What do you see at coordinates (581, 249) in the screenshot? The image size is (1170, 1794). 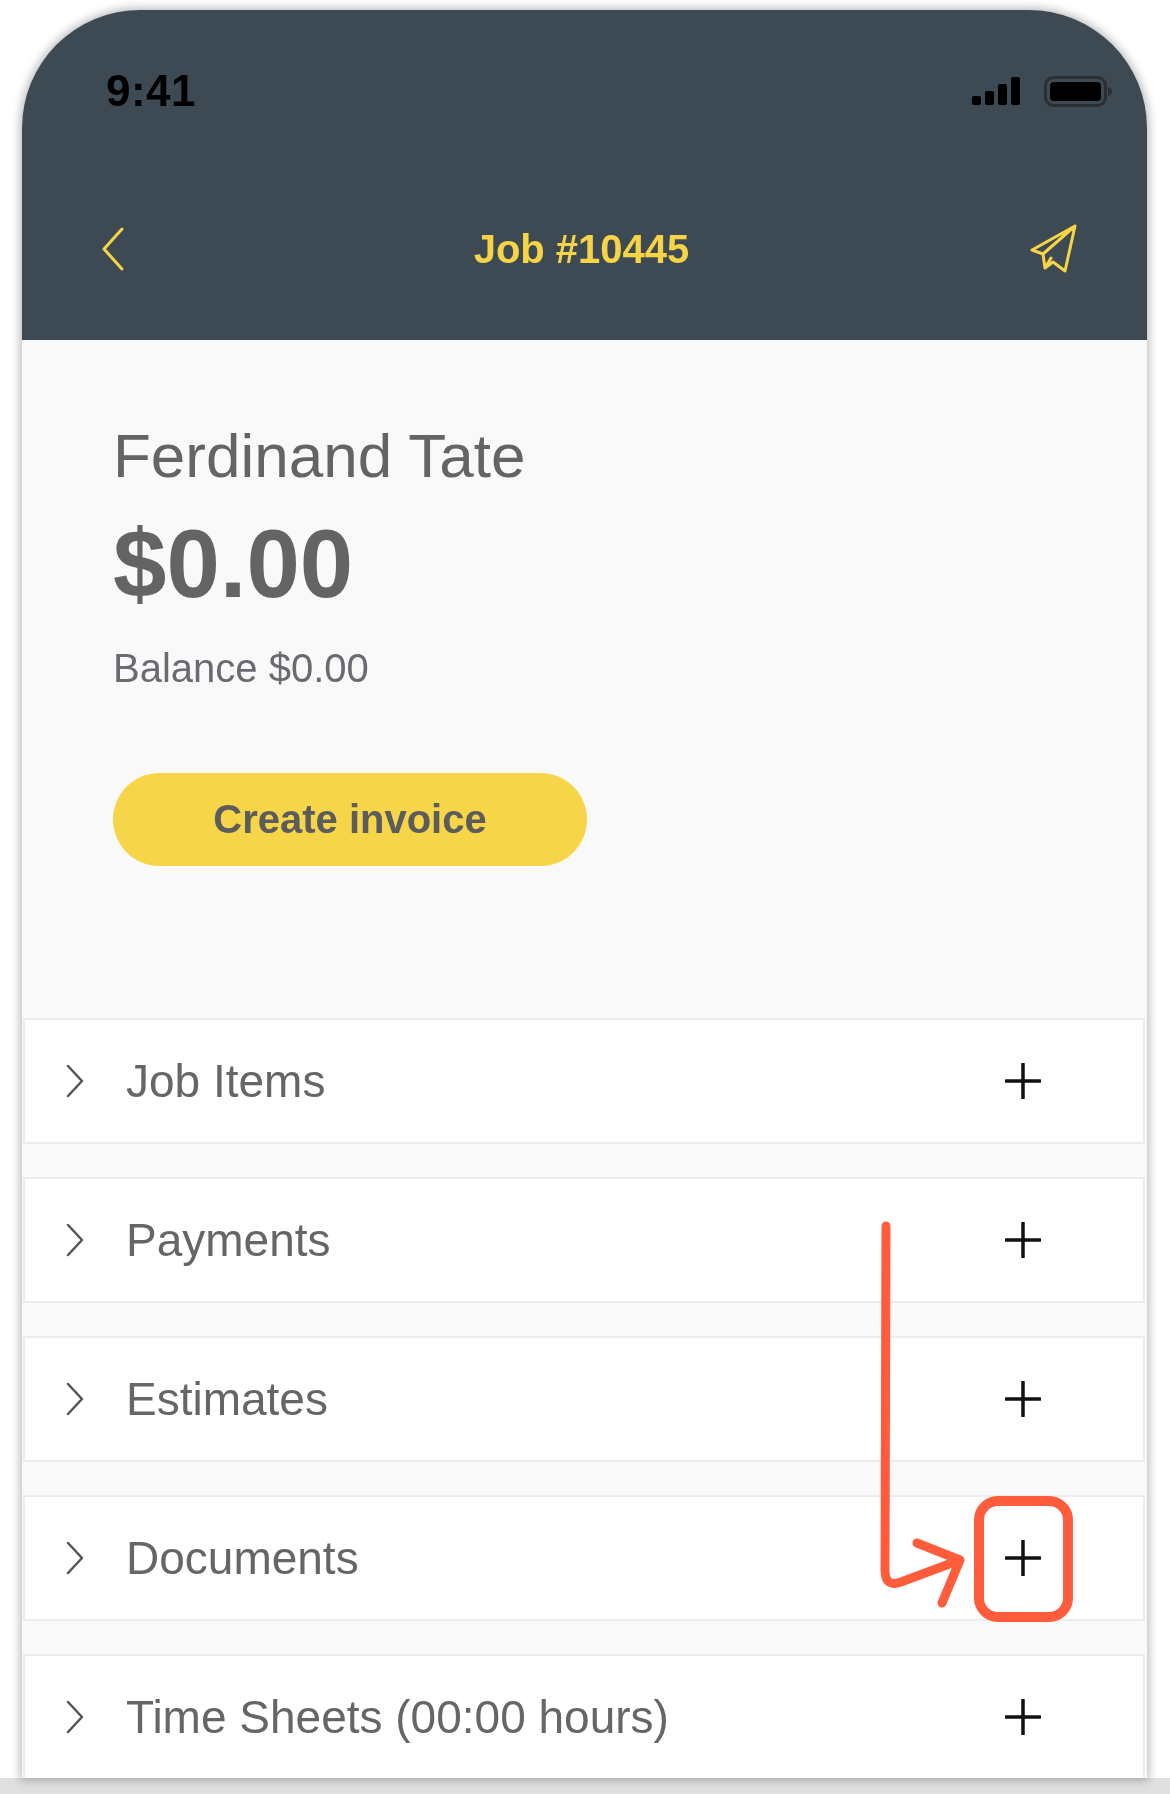 I see `screen-title: Job #10445` at bounding box center [581, 249].